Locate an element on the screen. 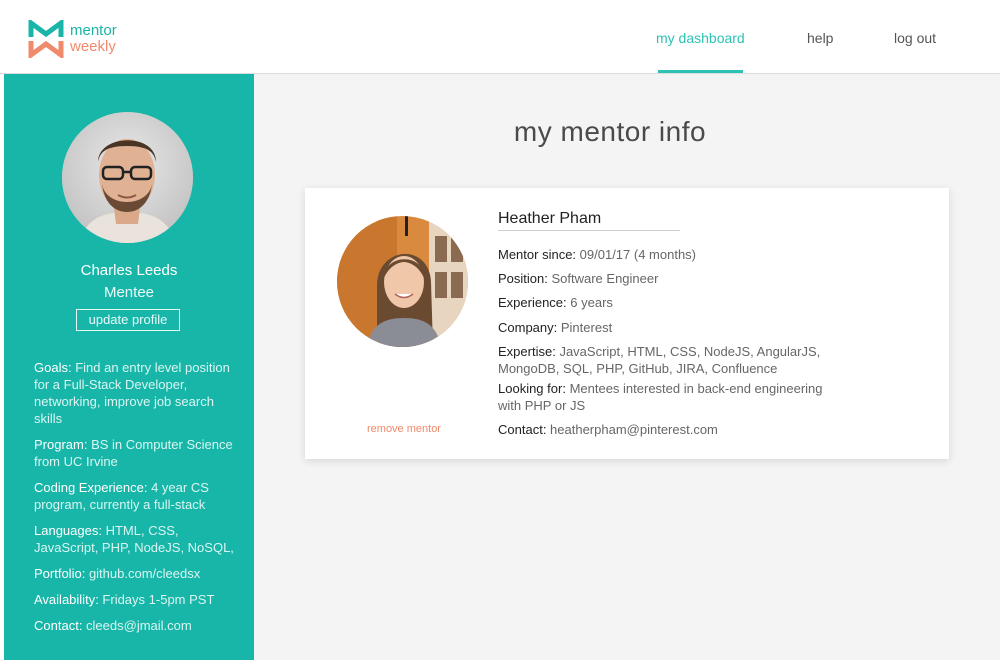 The image size is (1000, 660). detail-value: Fridays 1-5pm PST is located at coordinates (158, 599).